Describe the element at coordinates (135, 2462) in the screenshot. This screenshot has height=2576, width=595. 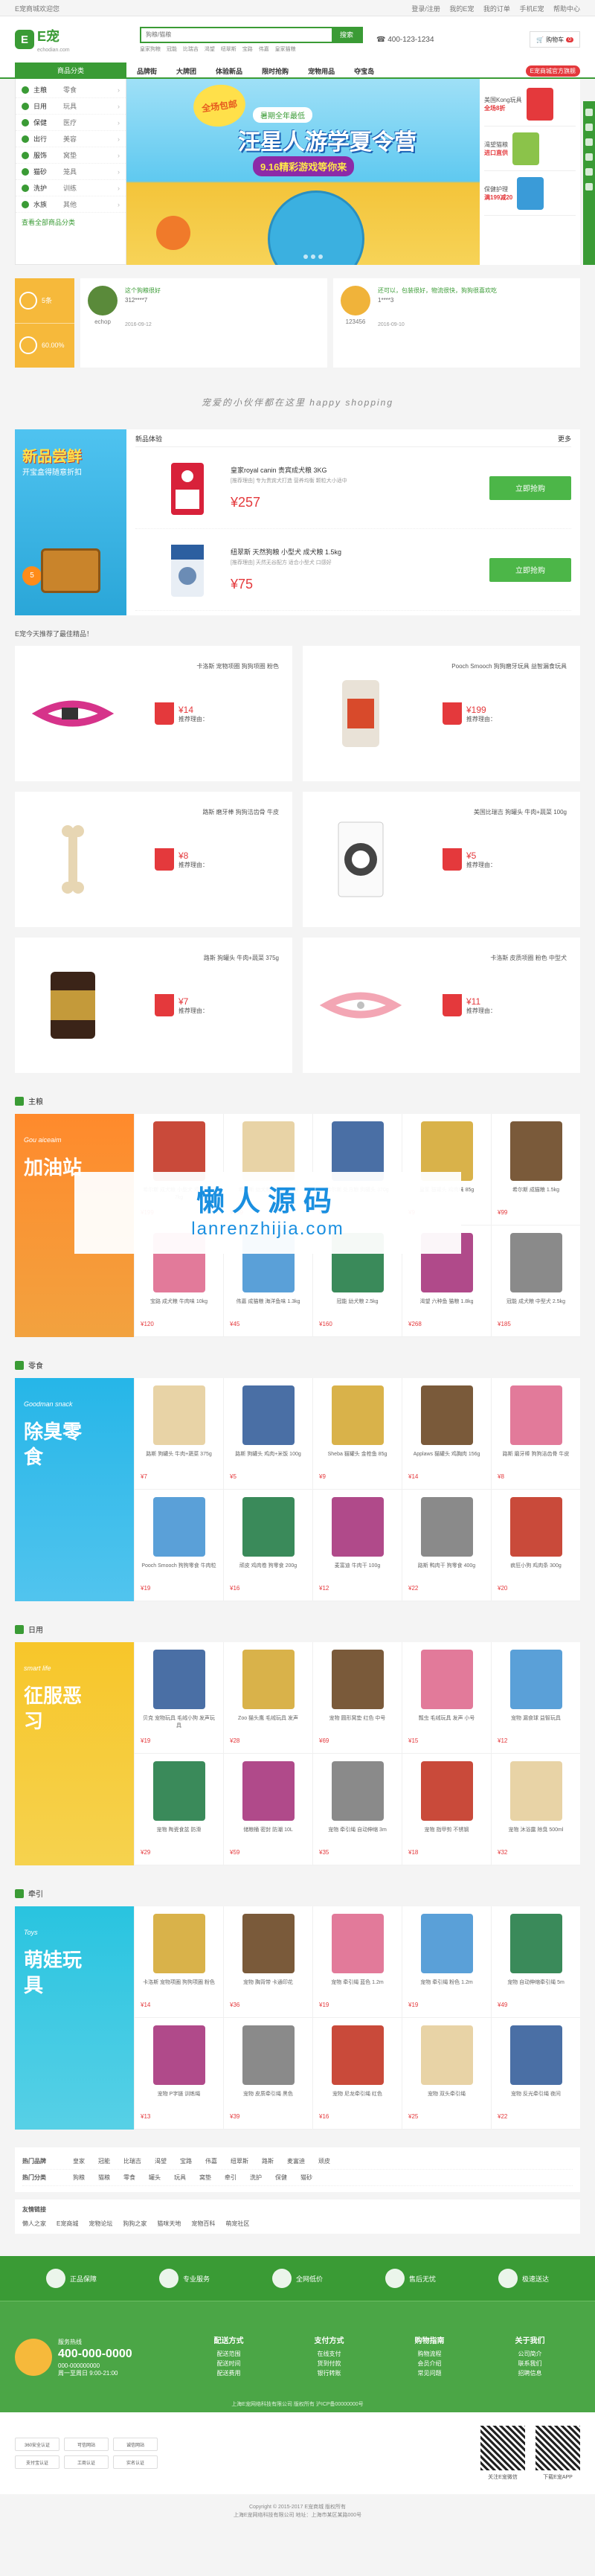
I see `cert-badge: 实名认证` at that location.